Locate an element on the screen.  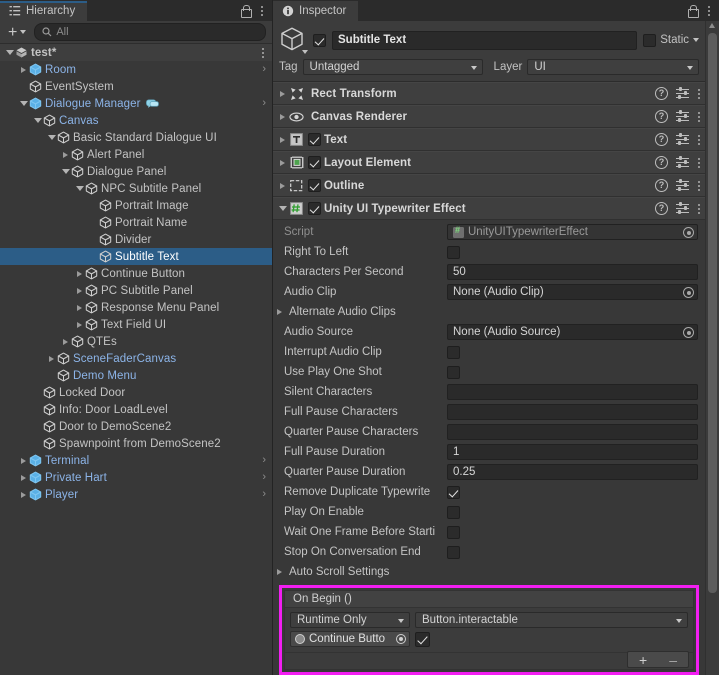
hierarchy-row: Continue Button is located at coordinates (136, 273).